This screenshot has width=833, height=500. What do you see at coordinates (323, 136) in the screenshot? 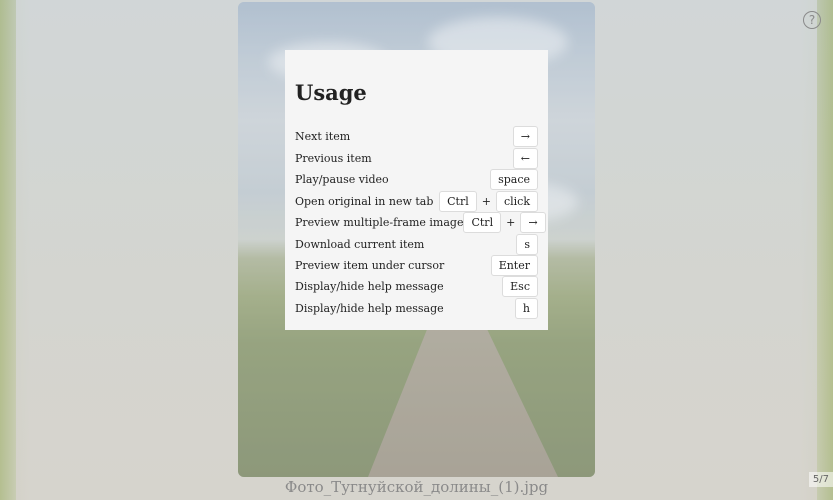
I see `help-row-description: Next item` at bounding box center [323, 136].